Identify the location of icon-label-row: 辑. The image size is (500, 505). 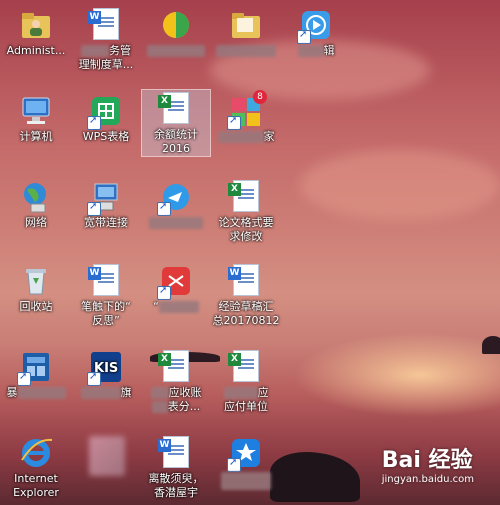
(316, 51).